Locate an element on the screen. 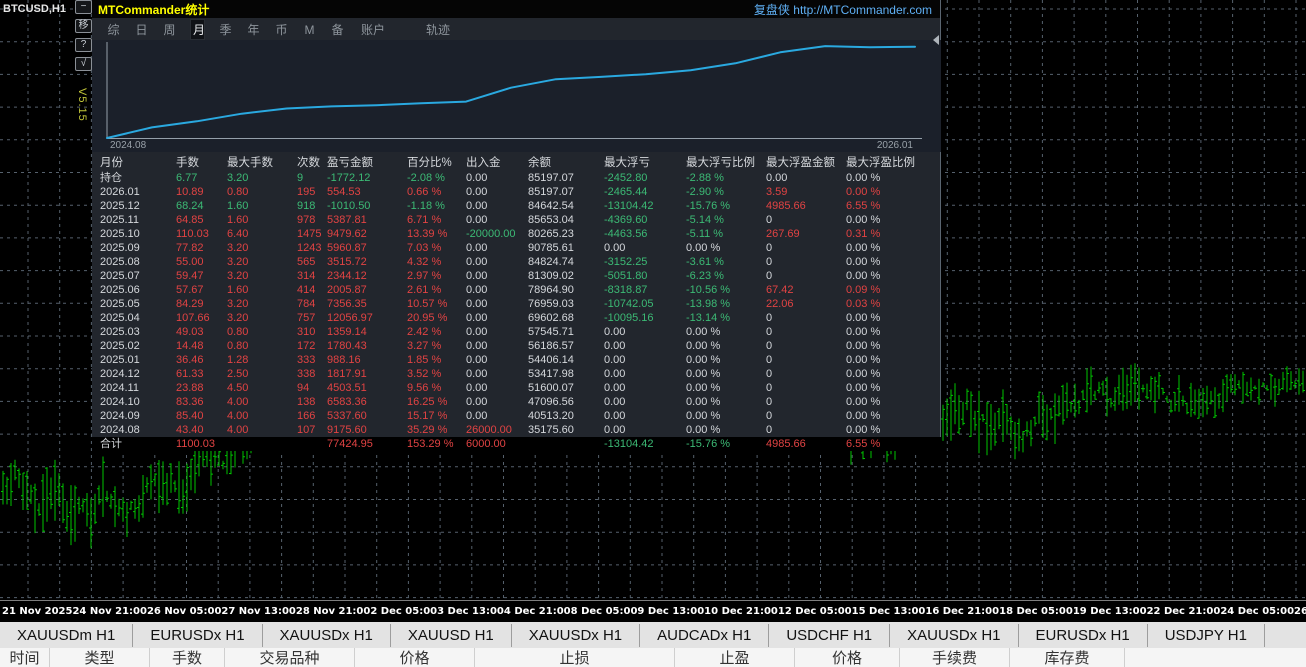  trade-header-6: 止盈 is located at coordinates (735, 657).